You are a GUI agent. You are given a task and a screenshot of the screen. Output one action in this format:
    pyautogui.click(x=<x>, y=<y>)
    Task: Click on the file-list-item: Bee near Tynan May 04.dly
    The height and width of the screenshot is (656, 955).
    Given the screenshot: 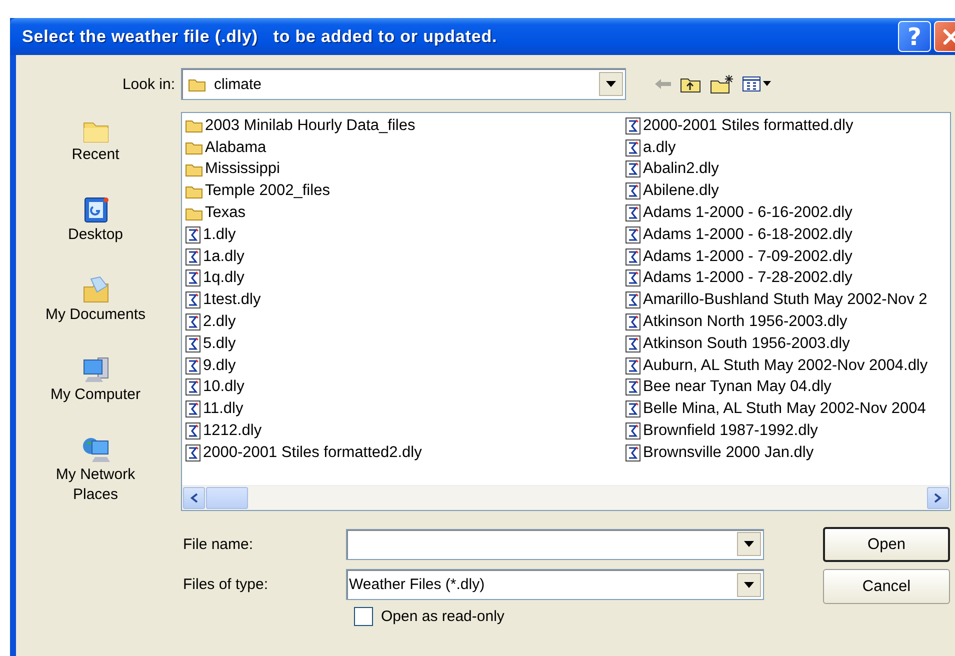 What is the action you would take?
    pyautogui.click(x=787, y=387)
    